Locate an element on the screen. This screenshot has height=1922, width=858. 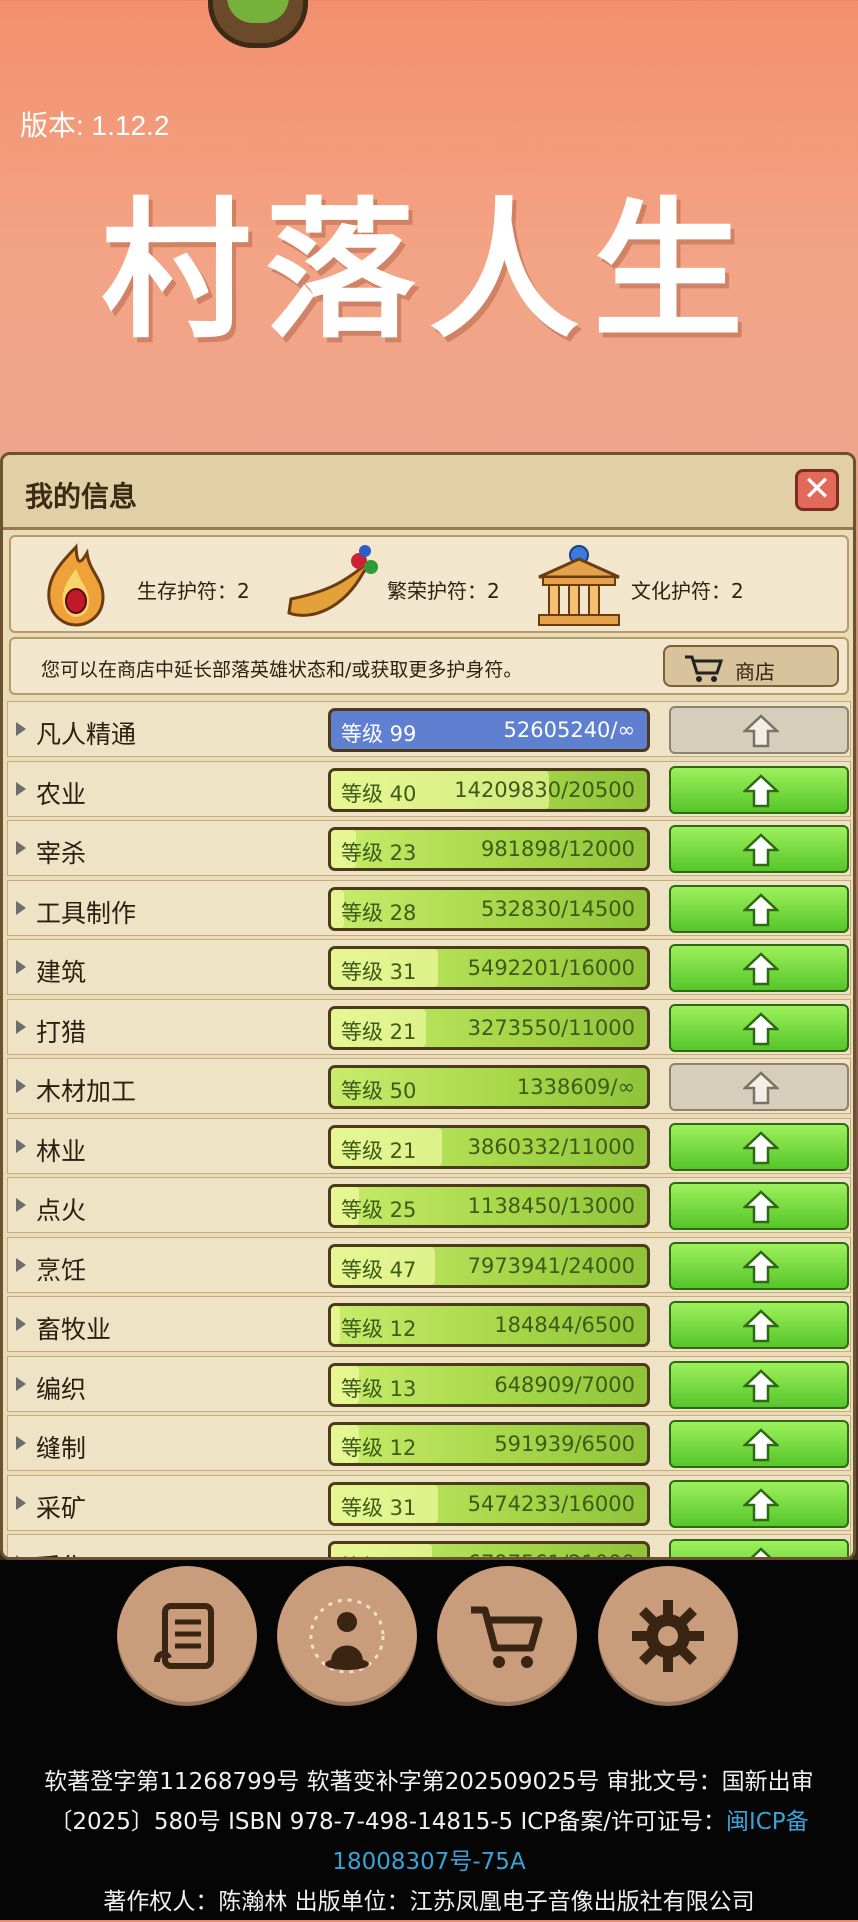
skill-row: 工具制作 等级 28 532830/14500 is located at coordinates (429, 908).